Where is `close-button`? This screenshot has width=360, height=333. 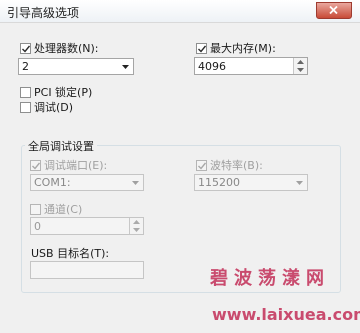 close-button is located at coordinates (334, 10).